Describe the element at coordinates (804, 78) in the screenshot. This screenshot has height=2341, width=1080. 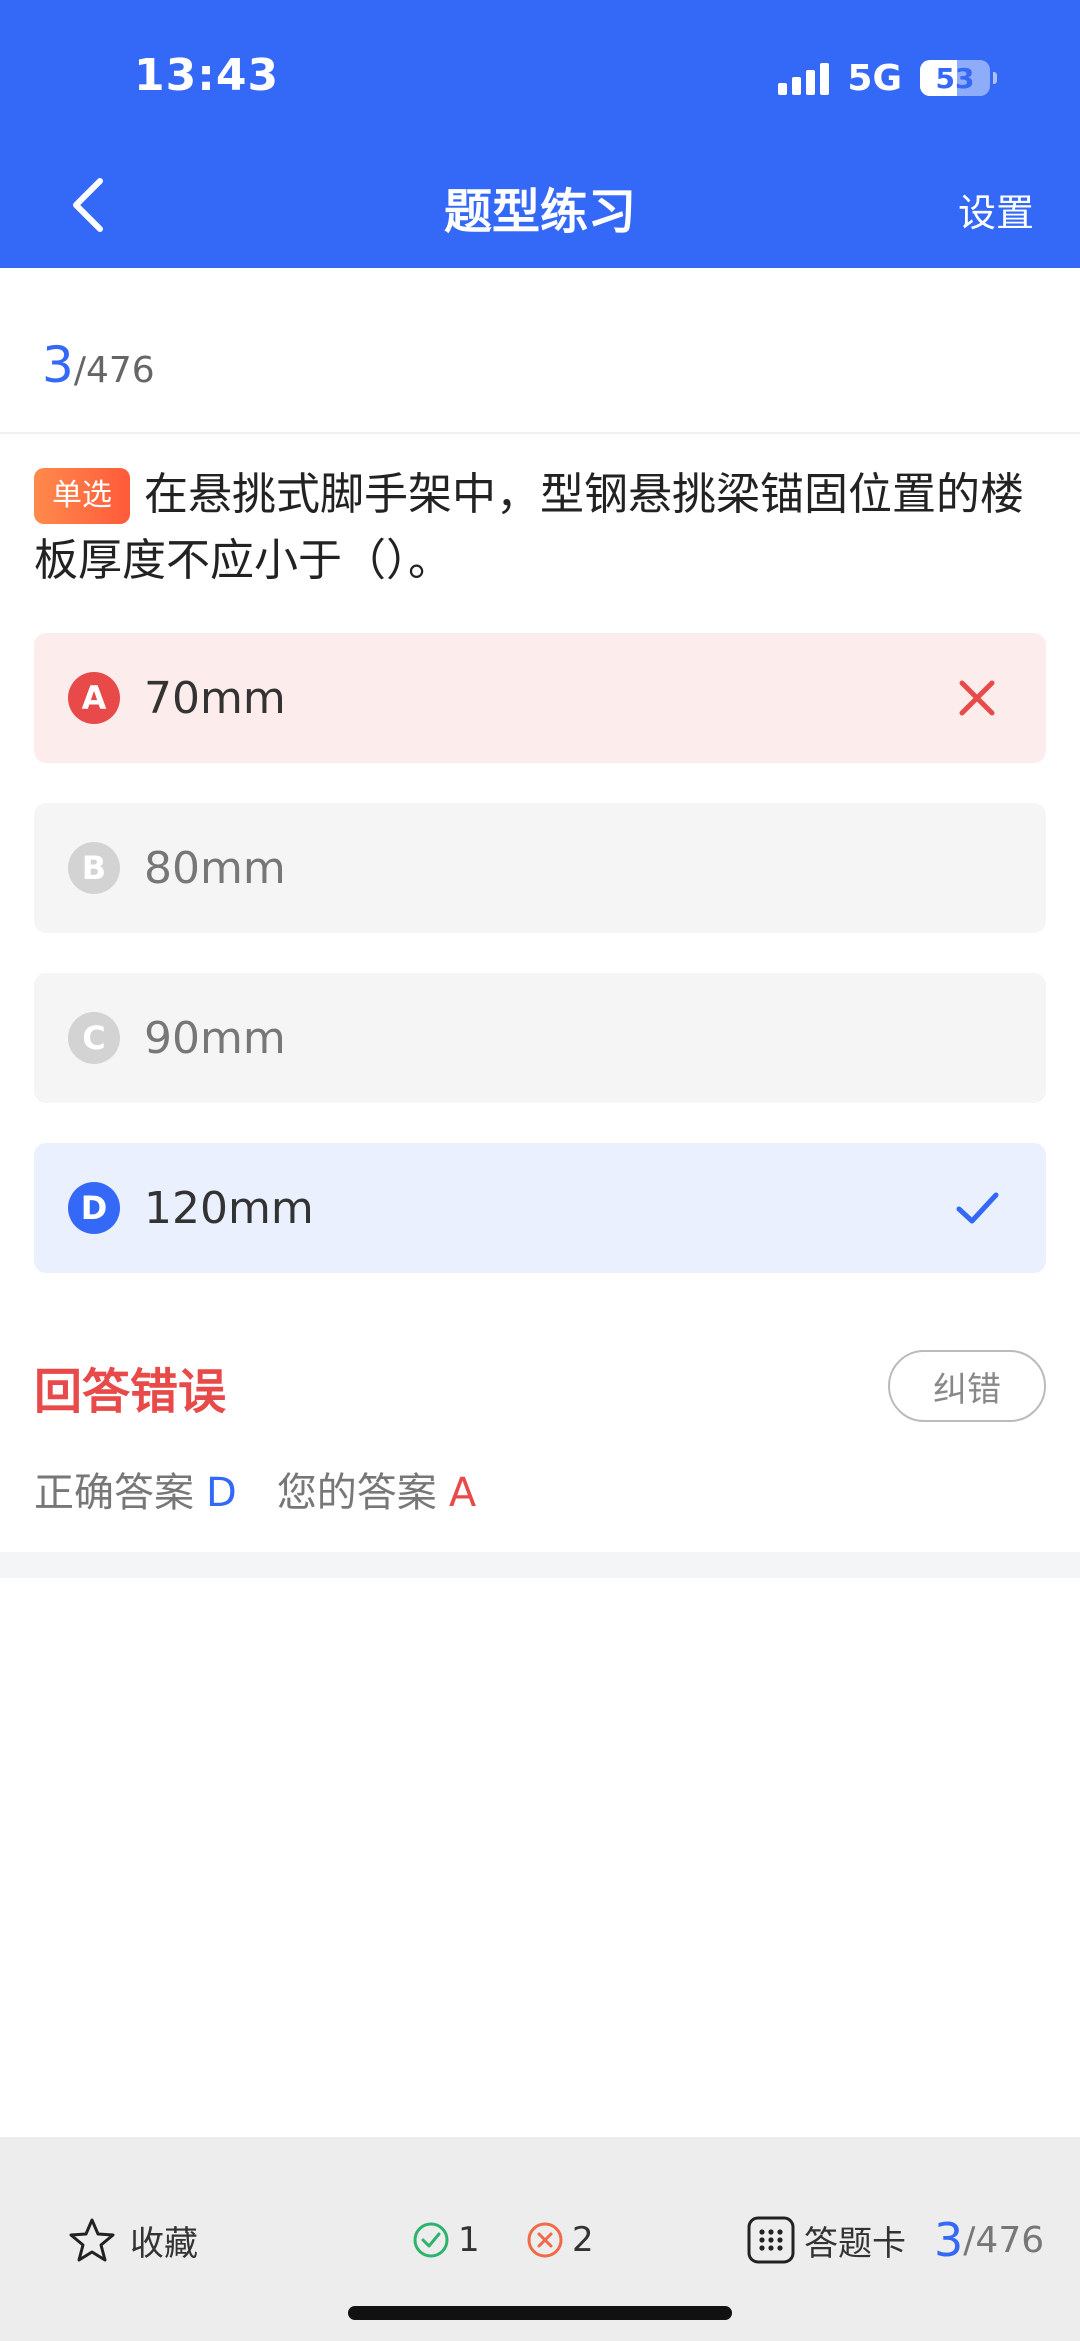
I see `signal-icon` at that location.